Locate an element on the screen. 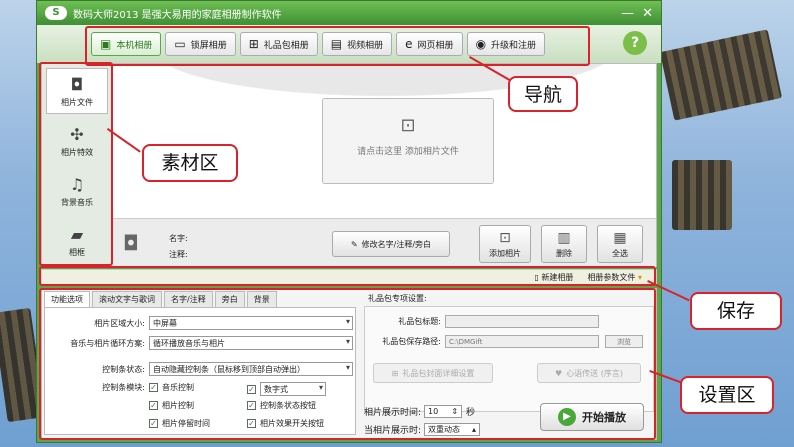 This screenshot has height=447, width=794. nav-callout: 导航 is located at coordinates (543, 94).